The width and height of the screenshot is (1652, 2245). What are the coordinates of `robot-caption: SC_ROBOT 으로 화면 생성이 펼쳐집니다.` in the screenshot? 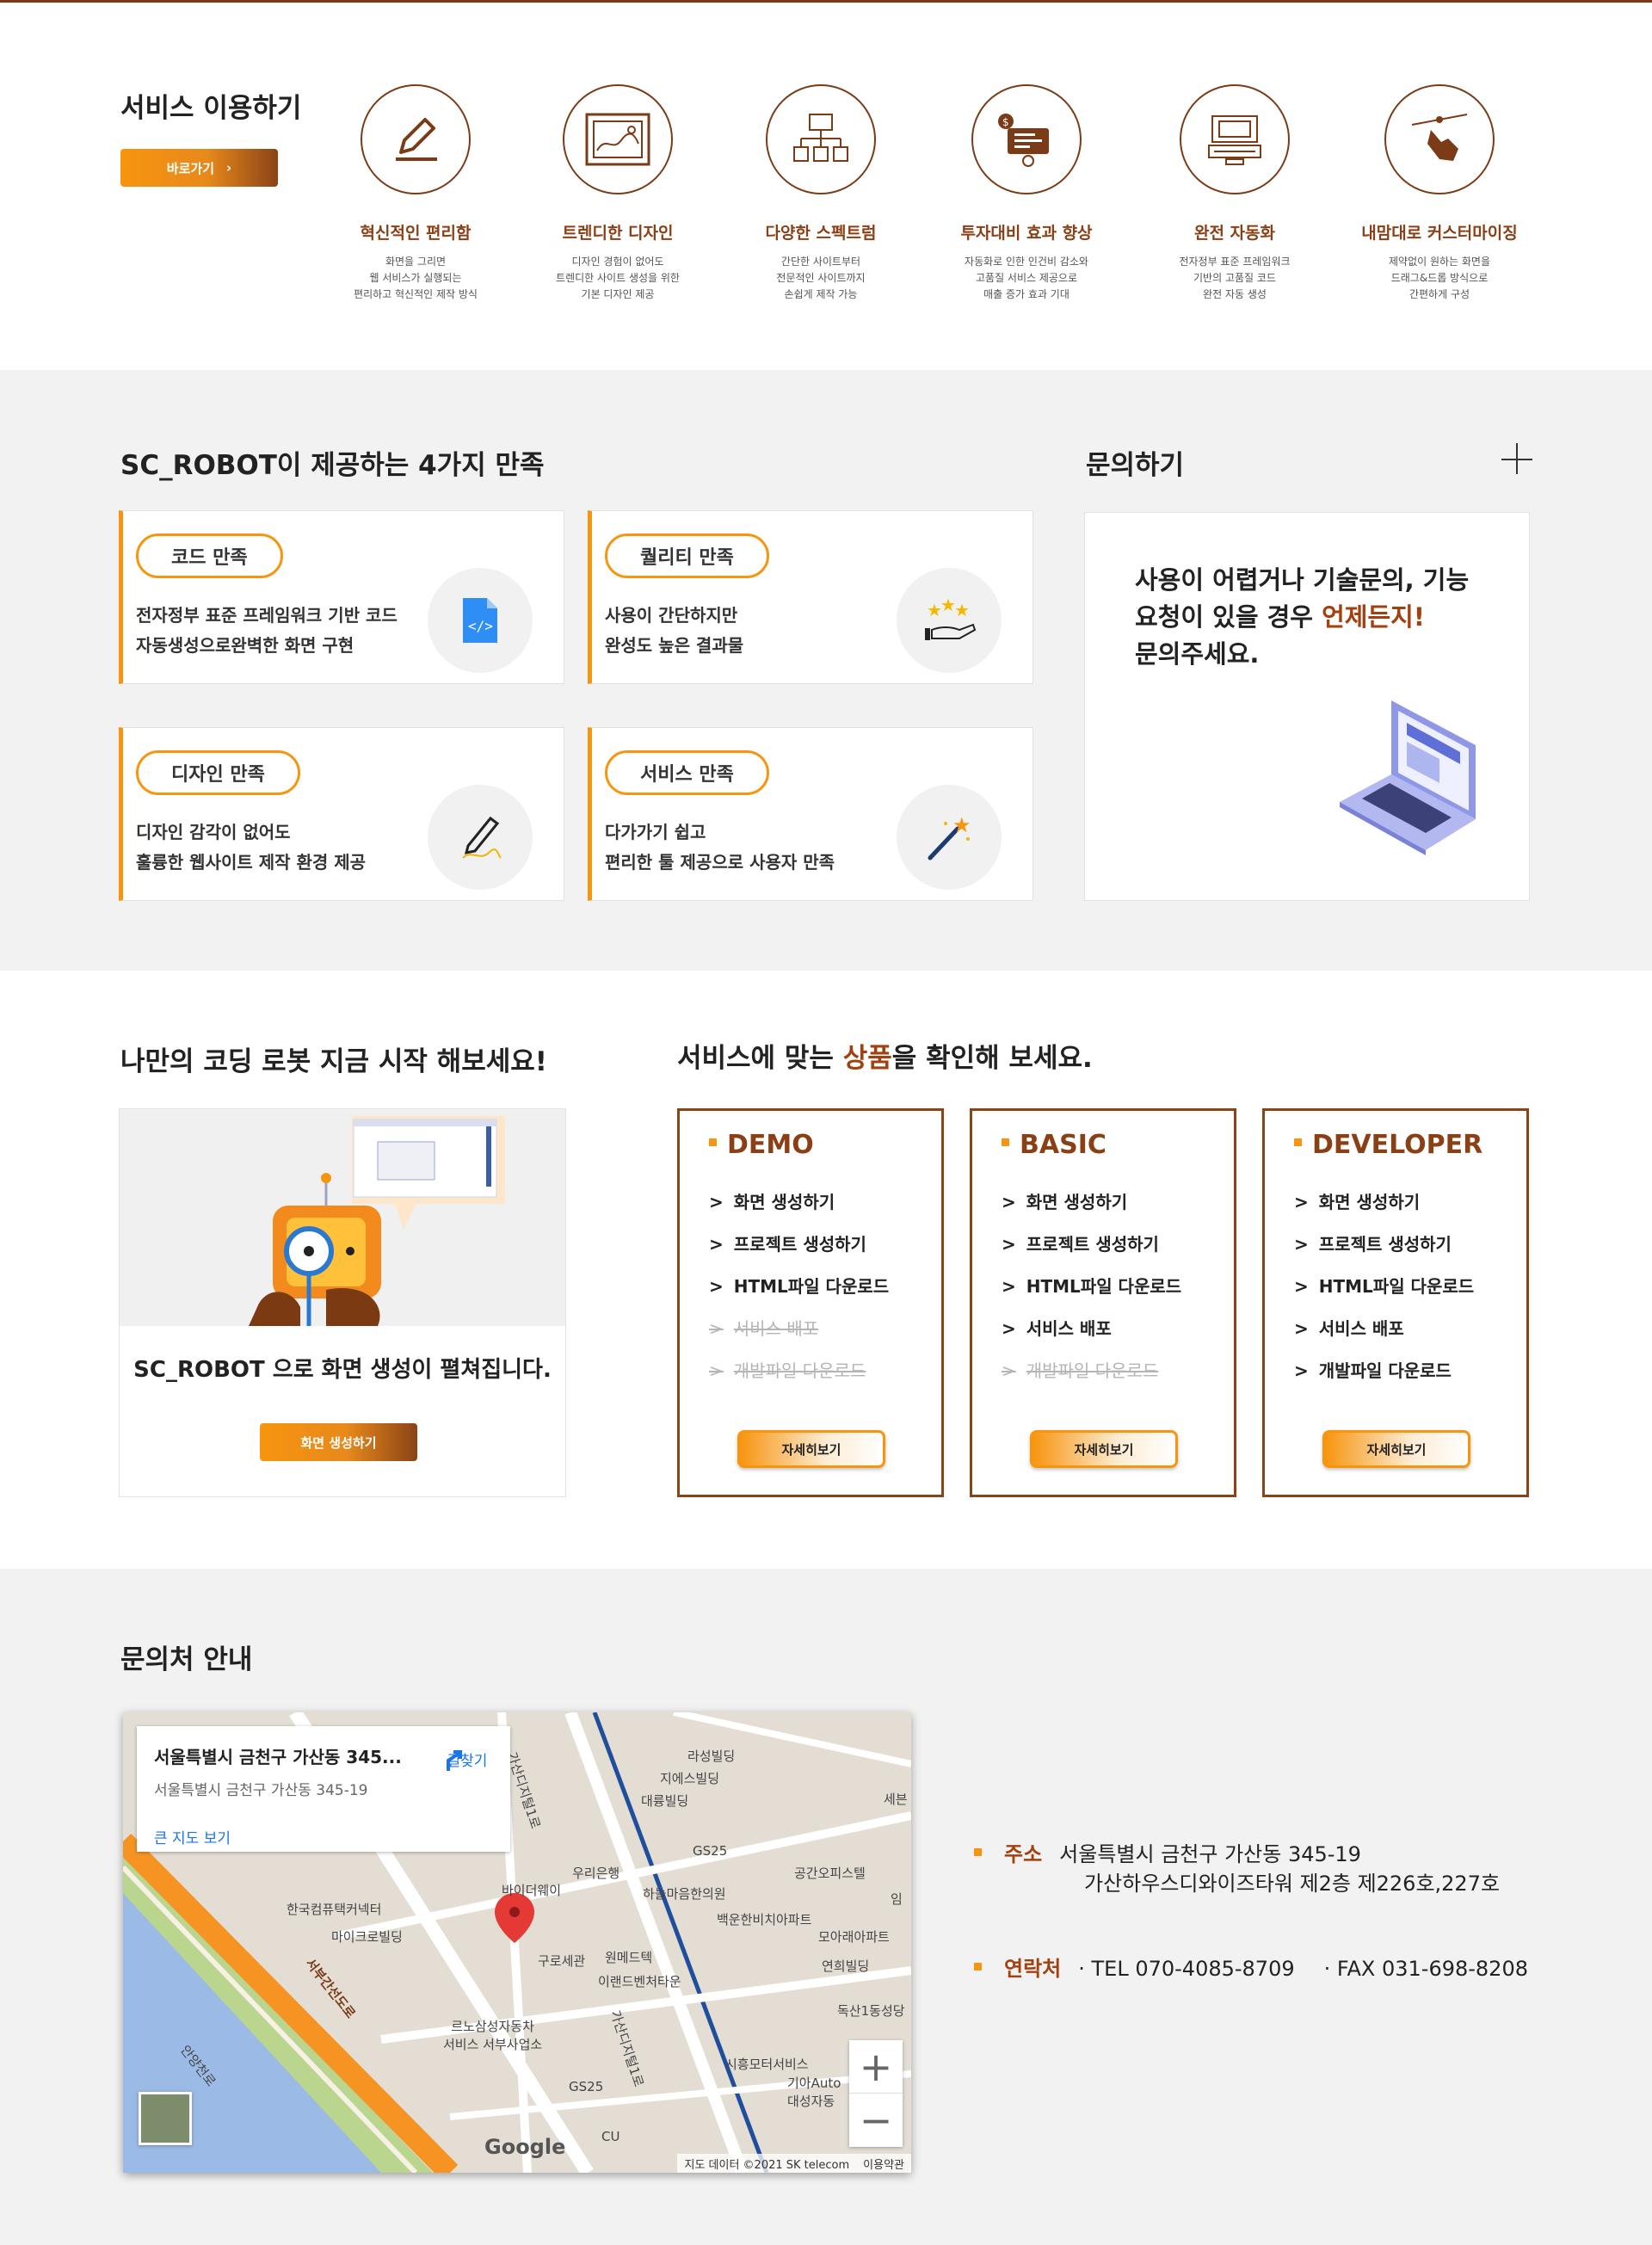 It's located at (342, 1370).